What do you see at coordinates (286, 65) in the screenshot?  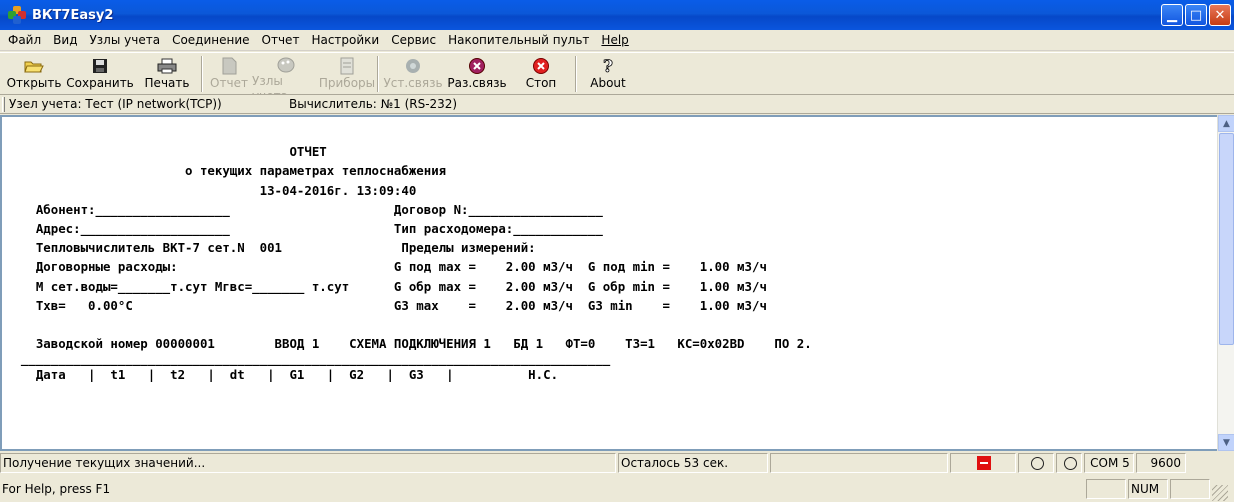 I see `palette-icon` at bounding box center [286, 65].